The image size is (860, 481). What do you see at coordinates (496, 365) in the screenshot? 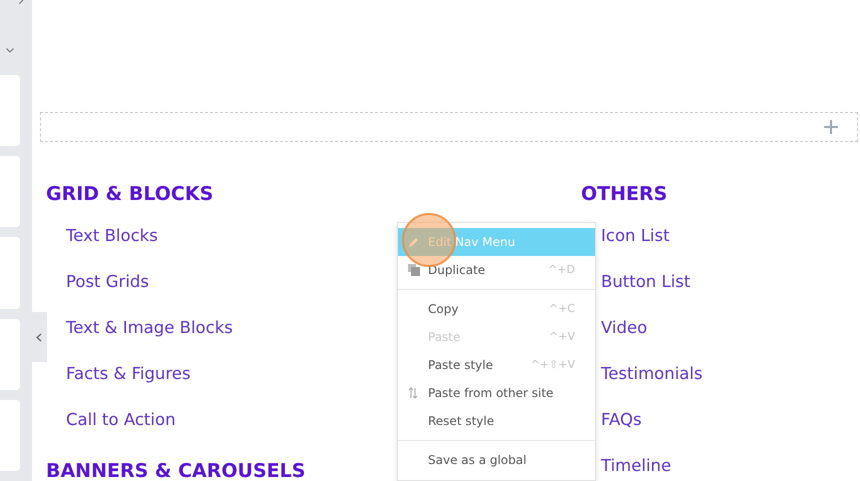
I see `menu-item: Paste style ^+⇧+V` at bounding box center [496, 365].